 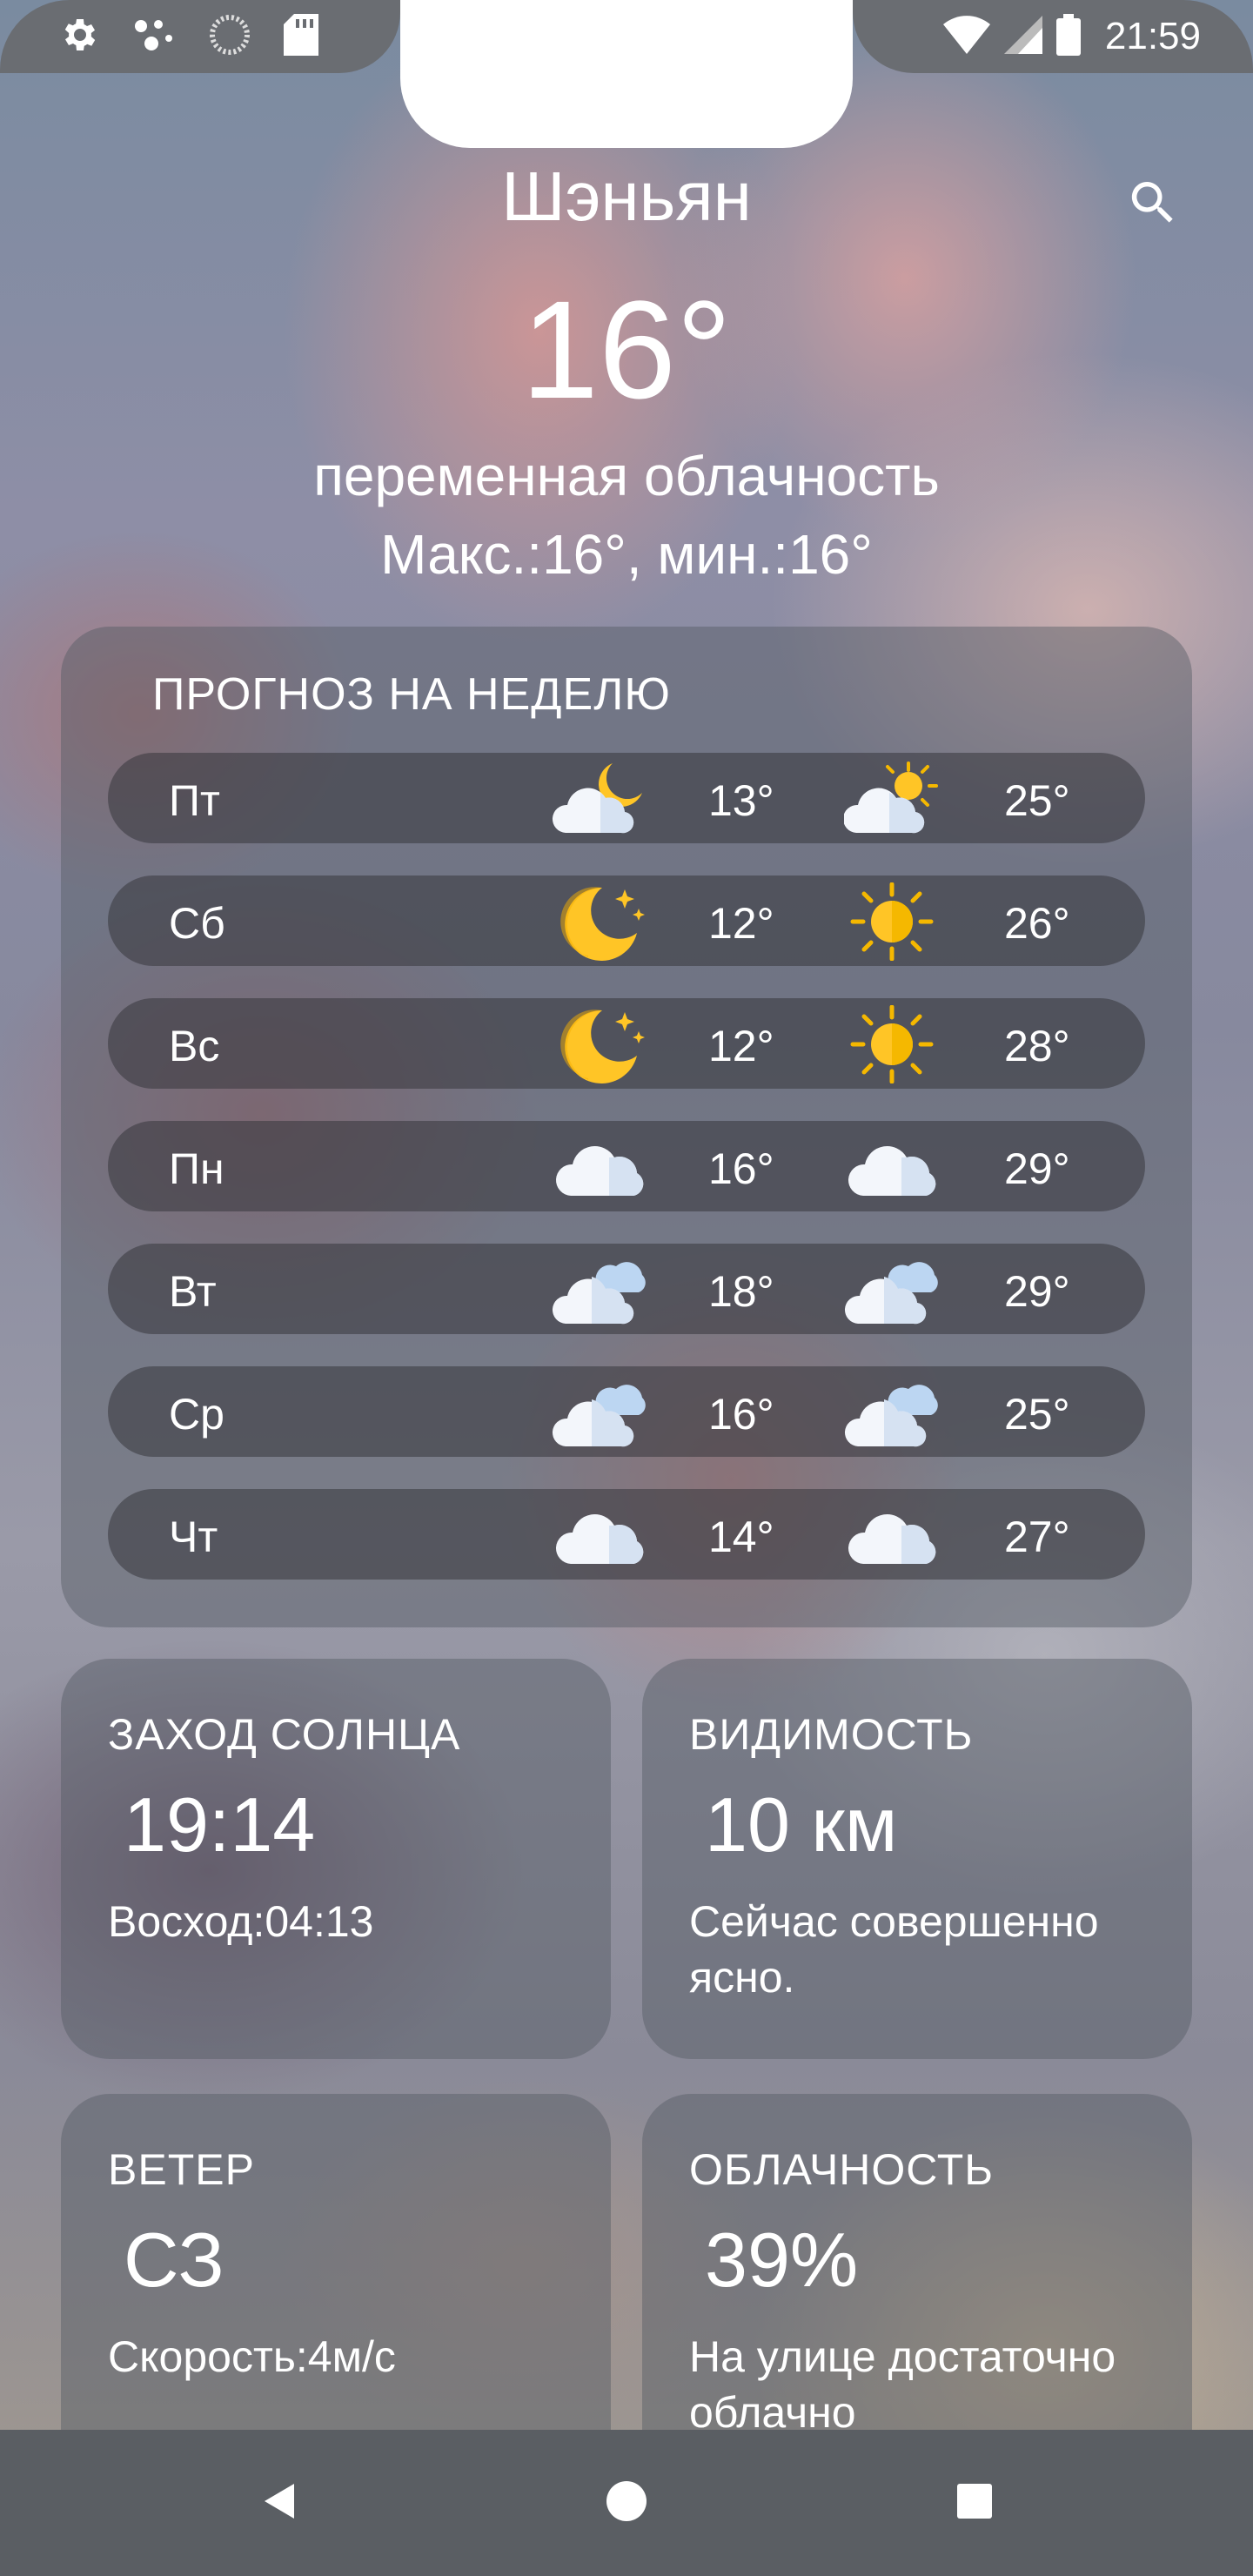 What do you see at coordinates (1022, 37) in the screenshot?
I see `signal-icon` at bounding box center [1022, 37].